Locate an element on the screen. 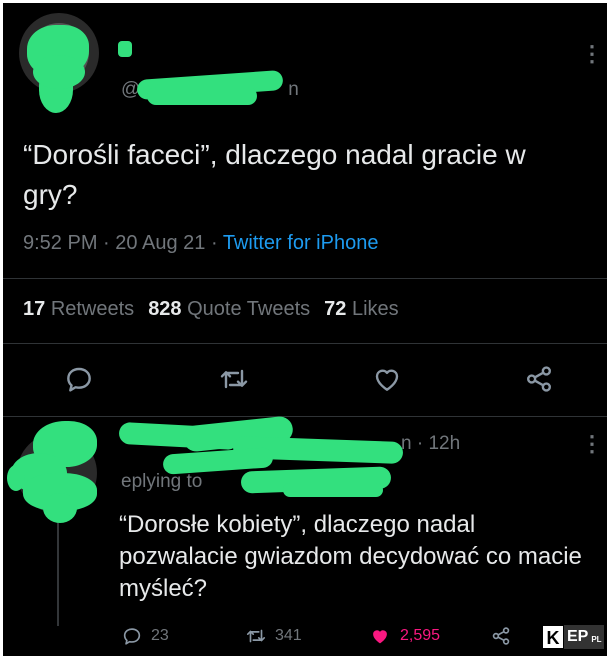 The image size is (610, 659). reply-share-button is located at coordinates (501, 636).